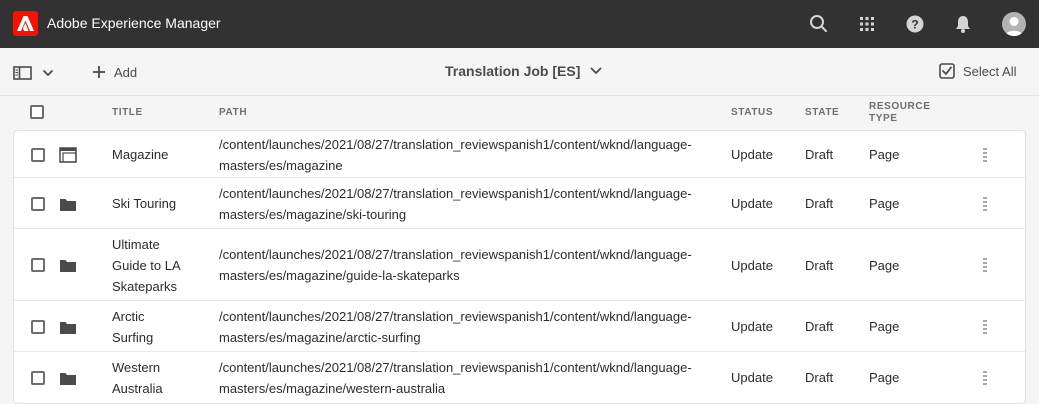 This screenshot has height=404, width=1039. I want to click on row-title-line: Guide to LA, so click(146, 265).